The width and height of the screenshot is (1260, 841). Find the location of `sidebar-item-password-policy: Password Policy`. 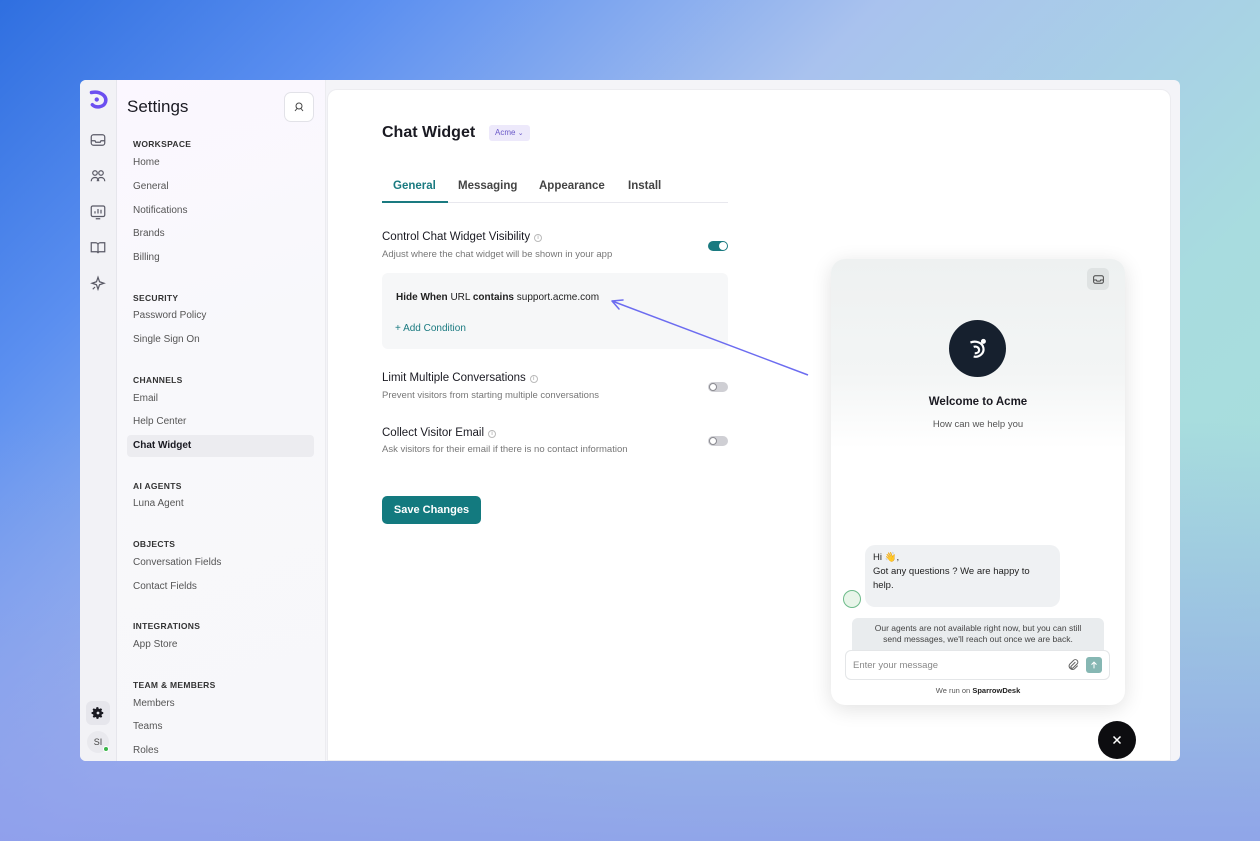

sidebar-item-password-policy: Password Policy is located at coordinates (220, 316).